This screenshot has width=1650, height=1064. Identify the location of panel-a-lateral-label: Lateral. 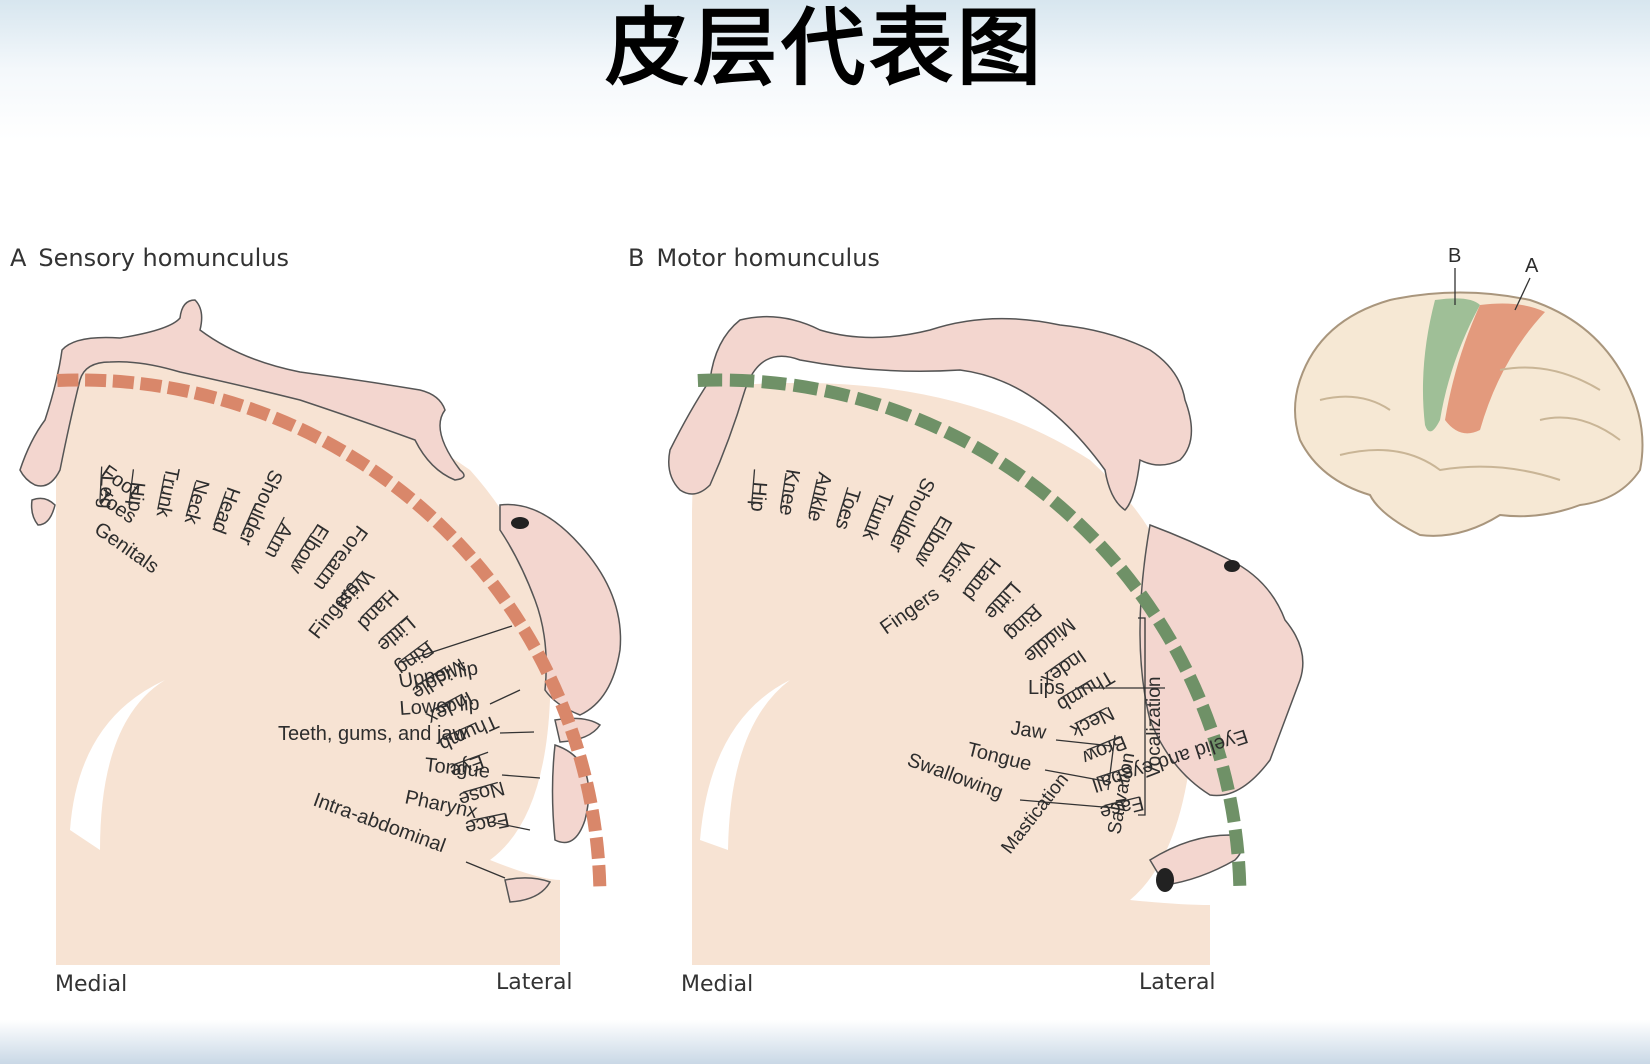
(534, 982).